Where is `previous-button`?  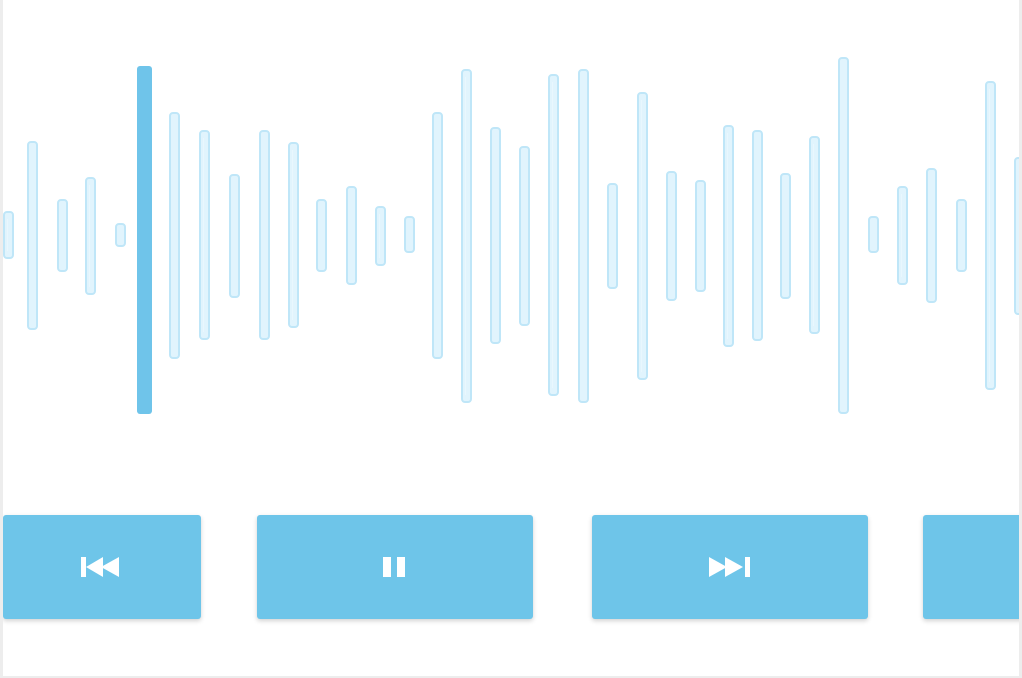 previous-button is located at coordinates (102, 567).